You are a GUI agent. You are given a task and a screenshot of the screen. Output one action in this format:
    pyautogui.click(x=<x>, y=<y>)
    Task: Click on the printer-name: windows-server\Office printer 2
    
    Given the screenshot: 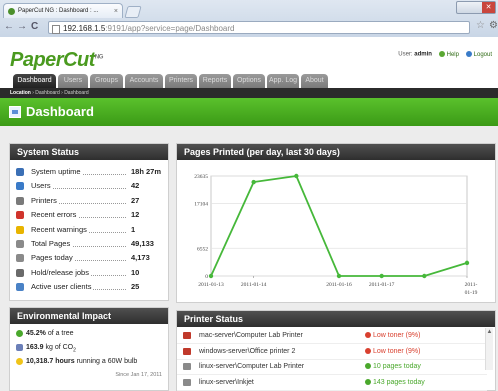 What is the action you would take?
    pyautogui.click(x=247, y=351)
    